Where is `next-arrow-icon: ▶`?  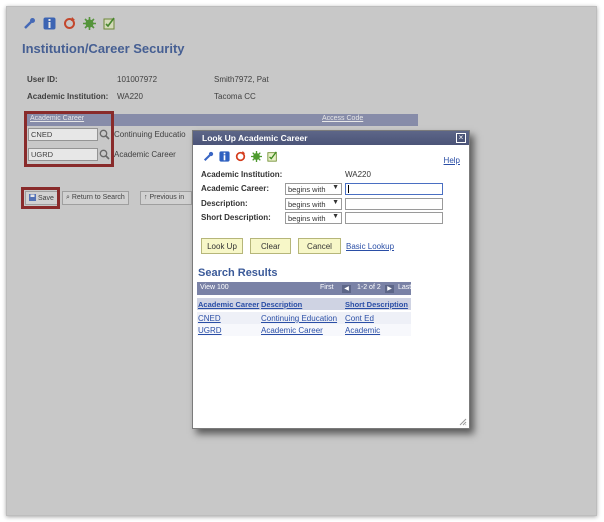
next-arrow-icon: ▶ is located at coordinates (389, 289).